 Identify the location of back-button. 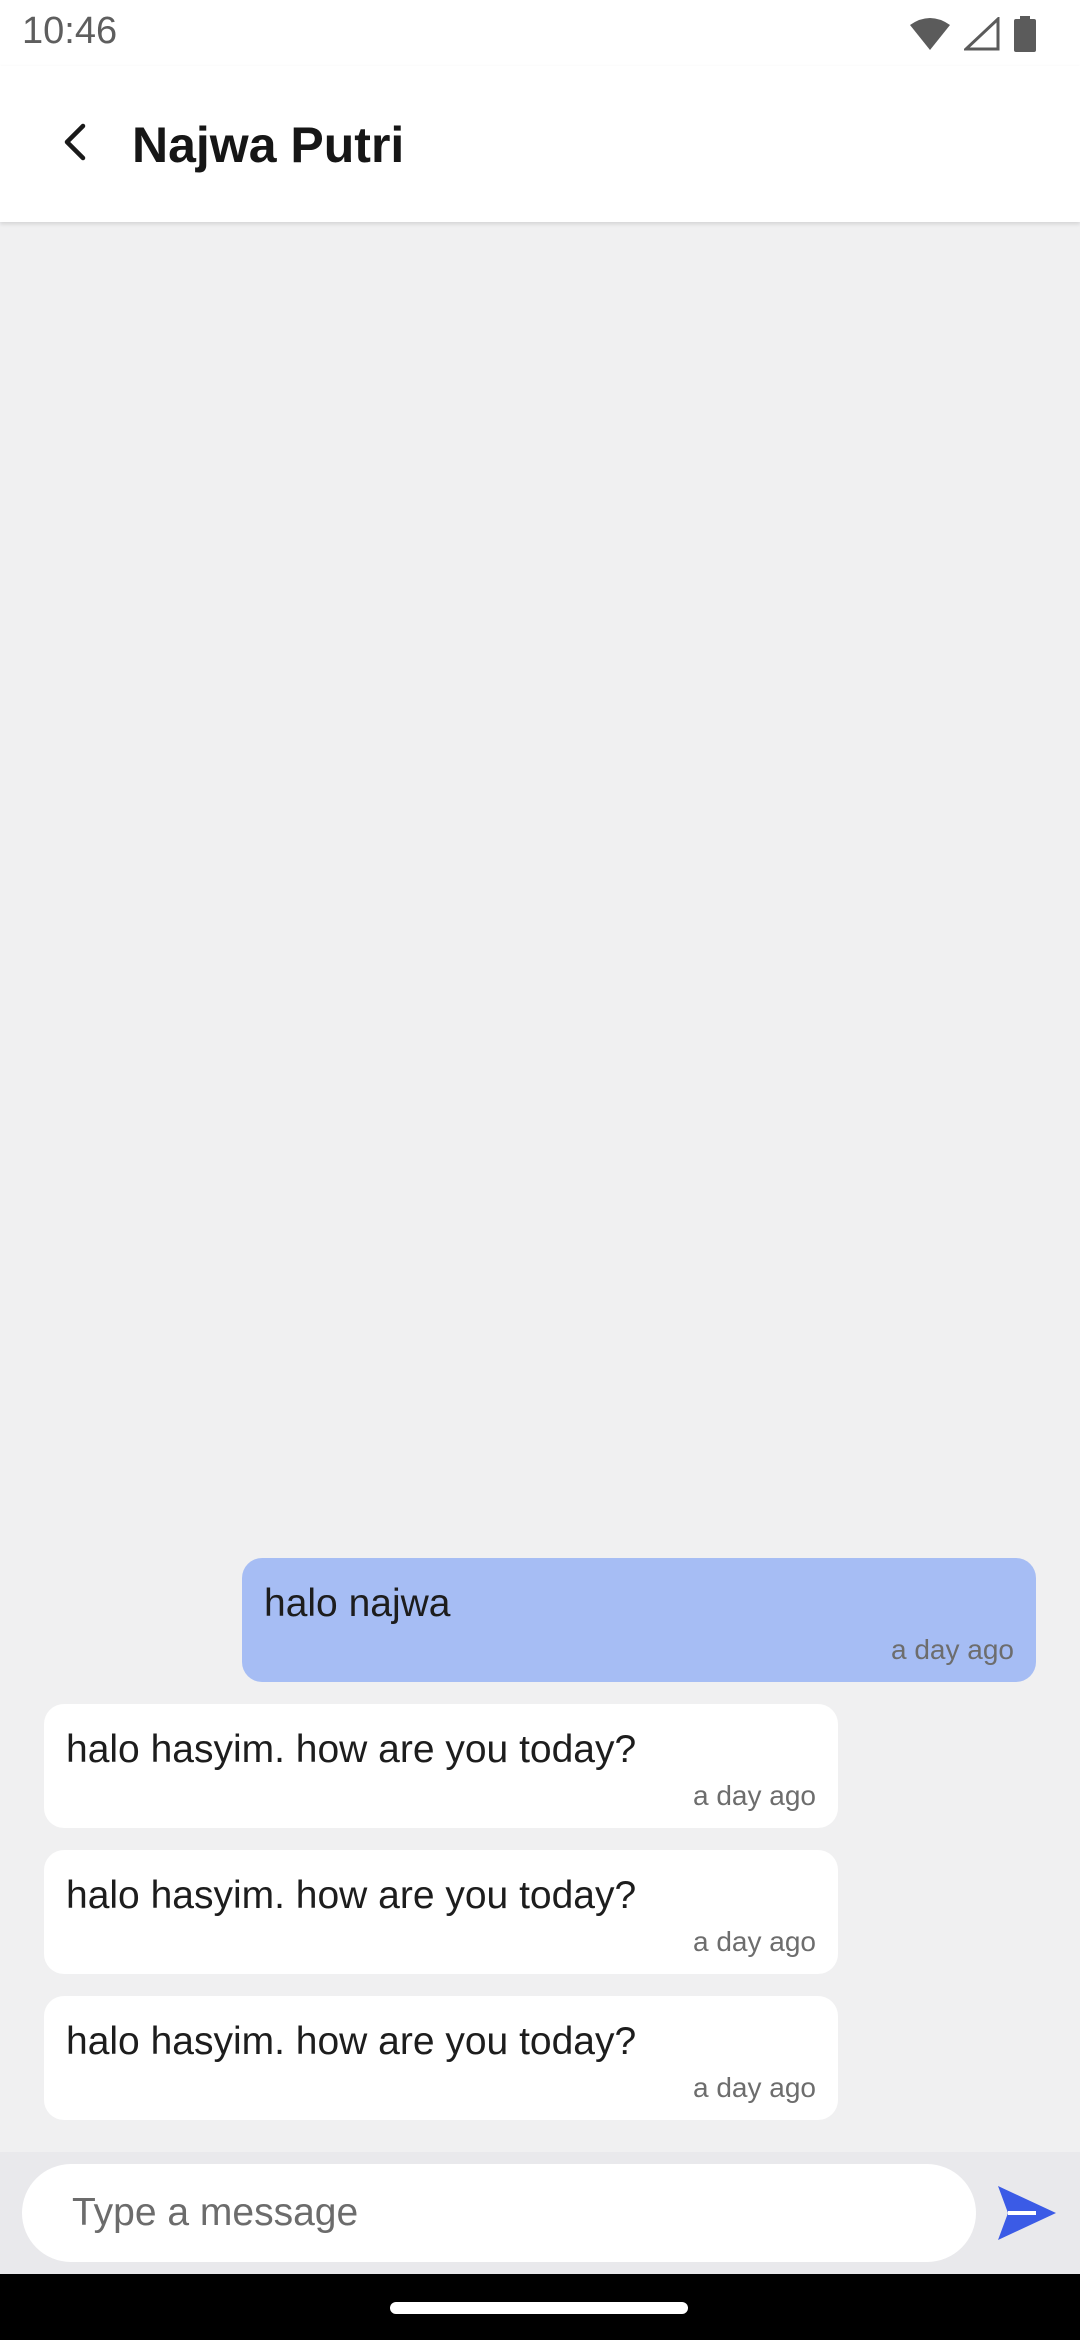
(76, 144).